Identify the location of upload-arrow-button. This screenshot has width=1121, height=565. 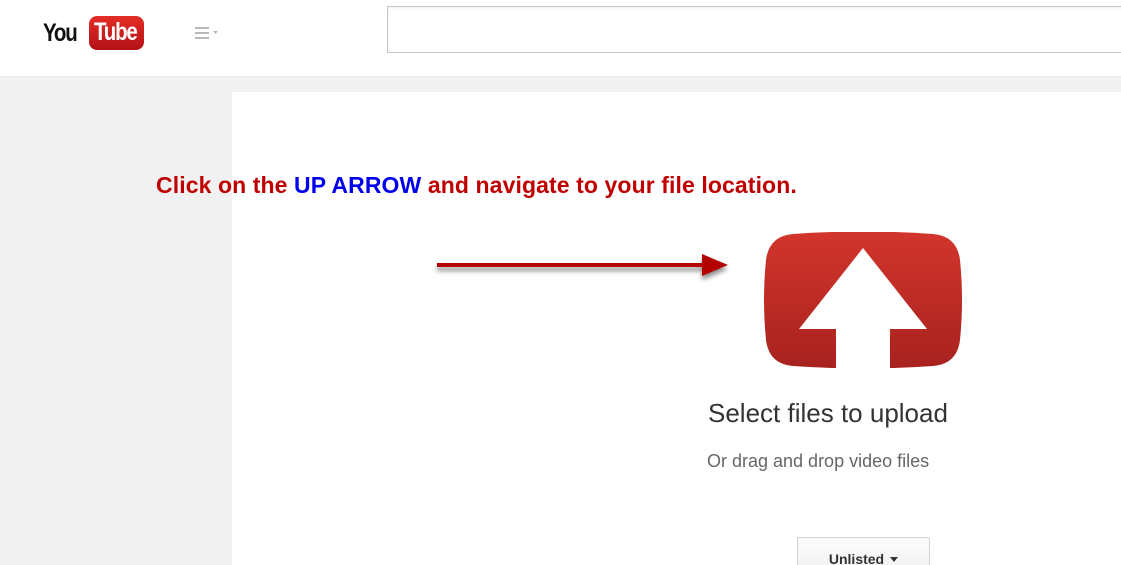
(863, 300).